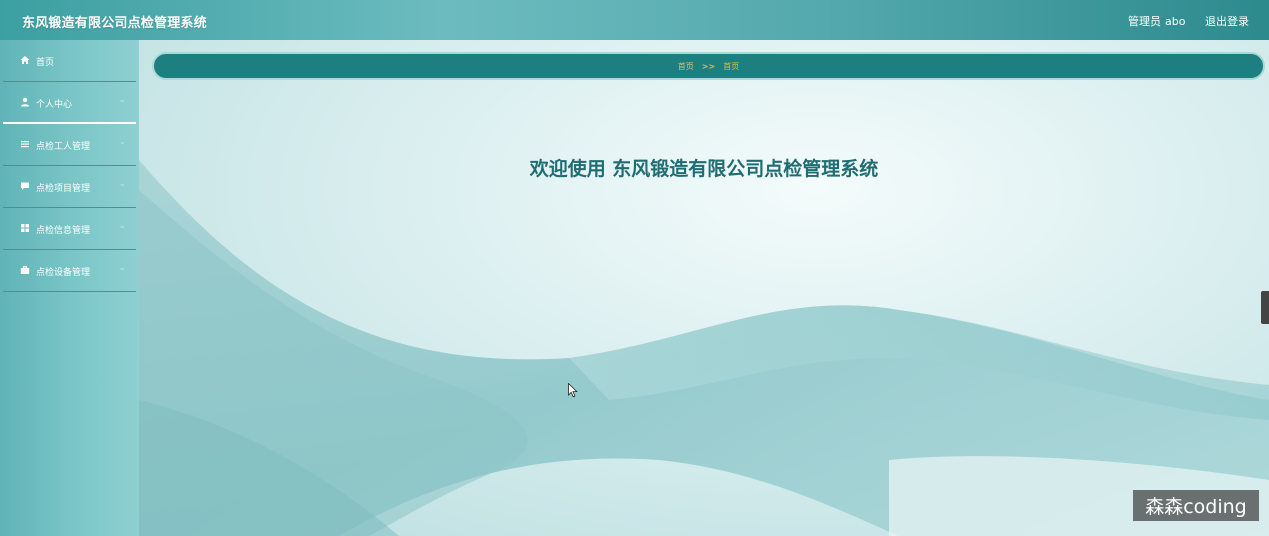  I want to click on sidebar-item-label: 点检项目管理, so click(63, 189).